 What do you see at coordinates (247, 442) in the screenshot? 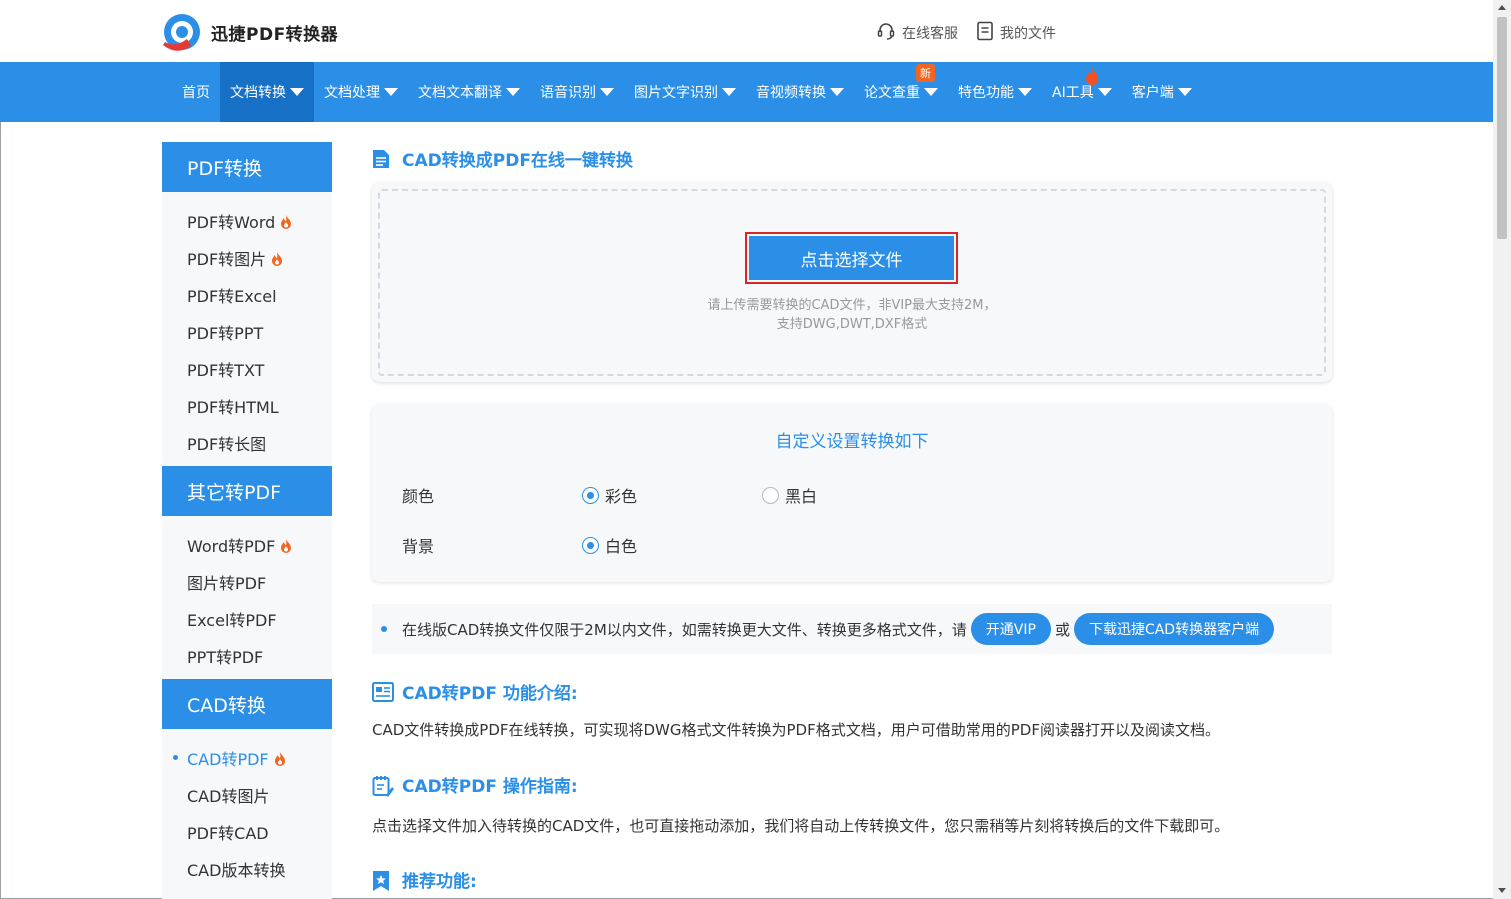
I see `sidebar-item-pdf-to-long-image: PDF转长图` at bounding box center [247, 442].